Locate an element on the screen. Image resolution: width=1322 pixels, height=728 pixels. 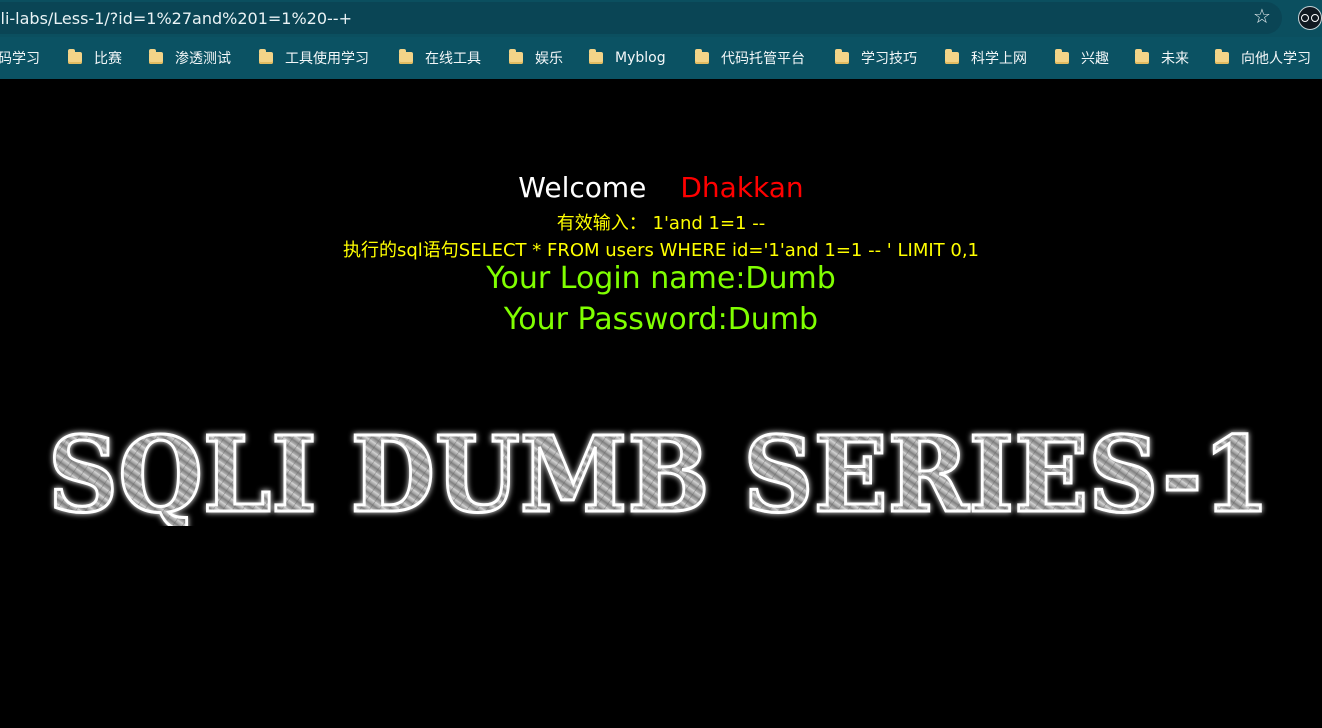
bookmark-item: 比赛 is located at coordinates (95, 58).